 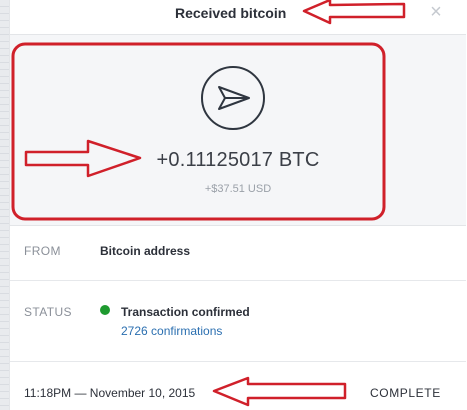 I want to click on btc-amount: +0.11125017 BTC, so click(x=238, y=160).